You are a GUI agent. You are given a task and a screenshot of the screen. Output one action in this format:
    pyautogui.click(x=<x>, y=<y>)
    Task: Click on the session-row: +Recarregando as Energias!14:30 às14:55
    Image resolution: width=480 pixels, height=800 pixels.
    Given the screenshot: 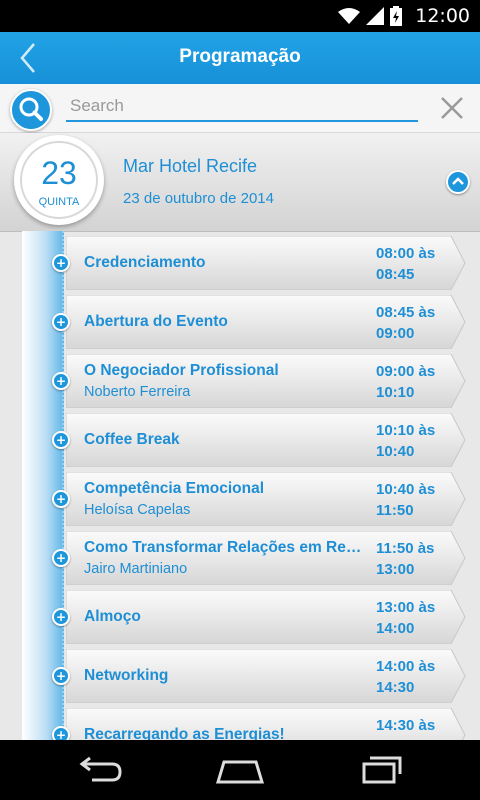 What is the action you would take?
    pyautogui.click(x=259, y=724)
    